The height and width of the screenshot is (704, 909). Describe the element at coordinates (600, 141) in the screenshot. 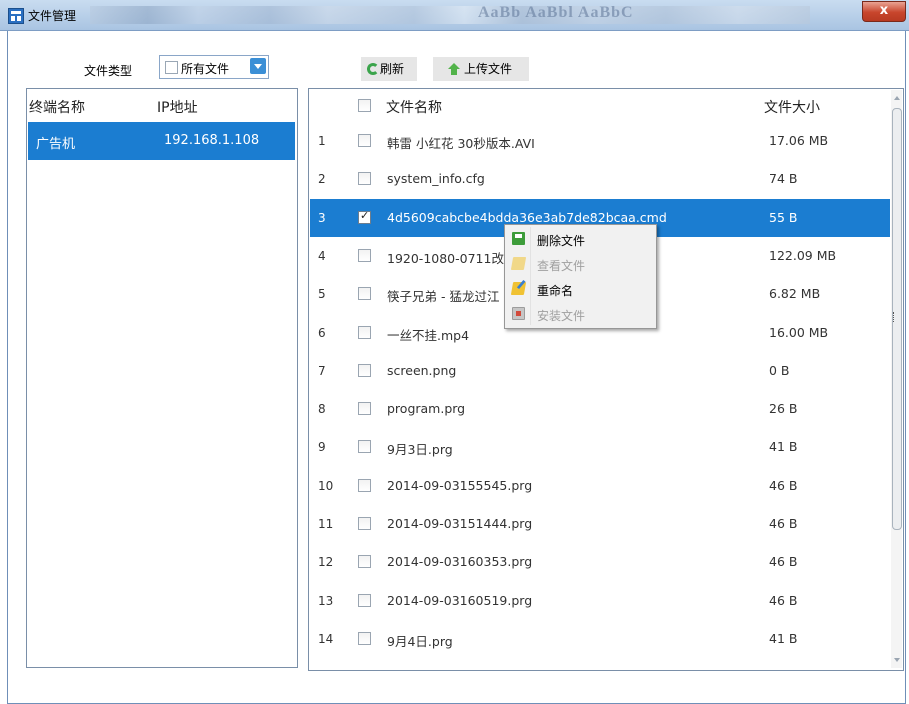

I see `table-row: 1 韩雷 小红花 30秒版本.AVI 17.06 MB` at that location.